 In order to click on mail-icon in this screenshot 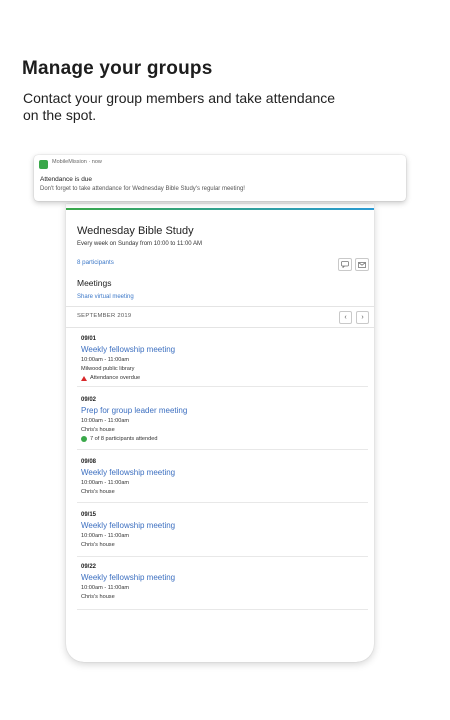, I will do `click(362, 264)`.